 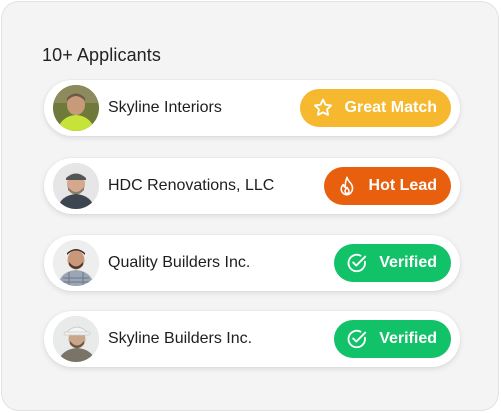 I want to click on great-match-badge: Great Match, so click(x=375, y=108).